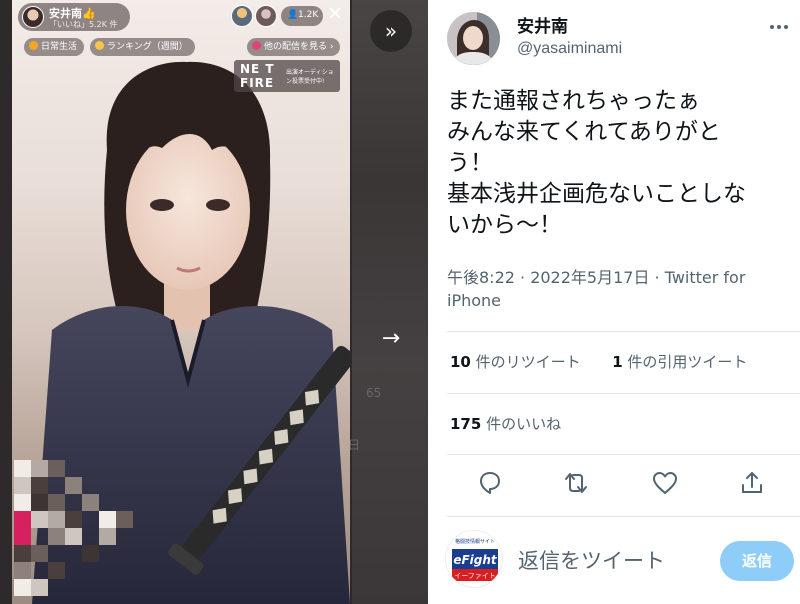 The width and height of the screenshot is (800, 604). Describe the element at coordinates (287, 76) in the screenshot. I see `next-fire-banner: NE T FIRE 出演オーディション投票受付中!` at that location.